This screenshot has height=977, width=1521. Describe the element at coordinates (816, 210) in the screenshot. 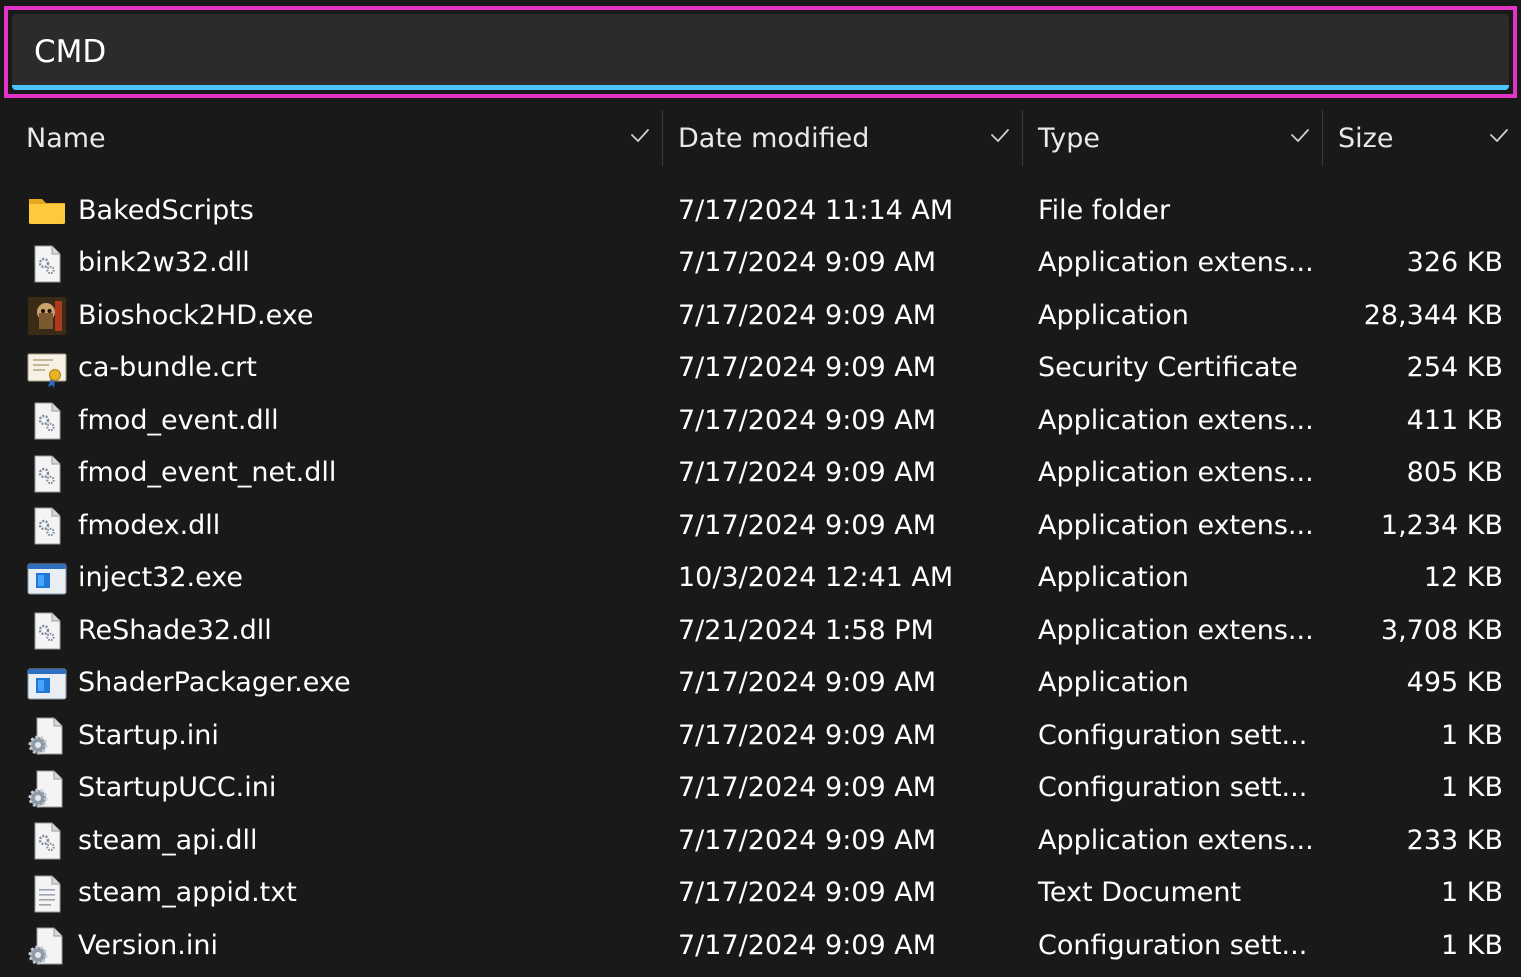

I see `file-date: 7/17/2024 11:14 AM` at that location.